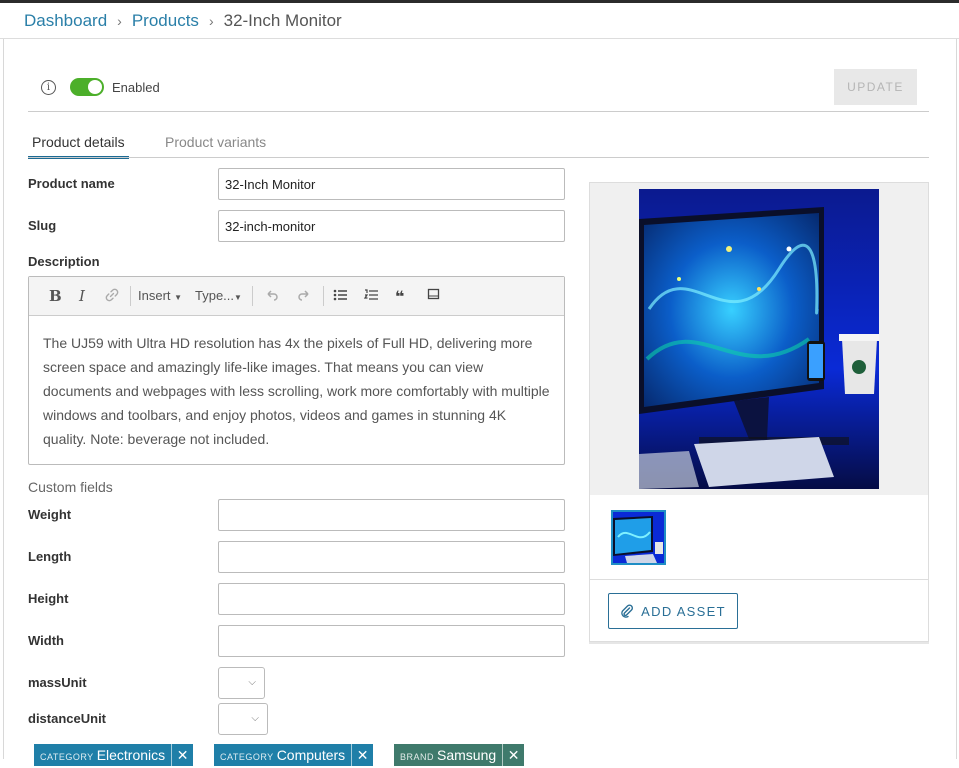 This screenshot has width=959, height=768. I want to click on info-icon: i, so click(48, 87).